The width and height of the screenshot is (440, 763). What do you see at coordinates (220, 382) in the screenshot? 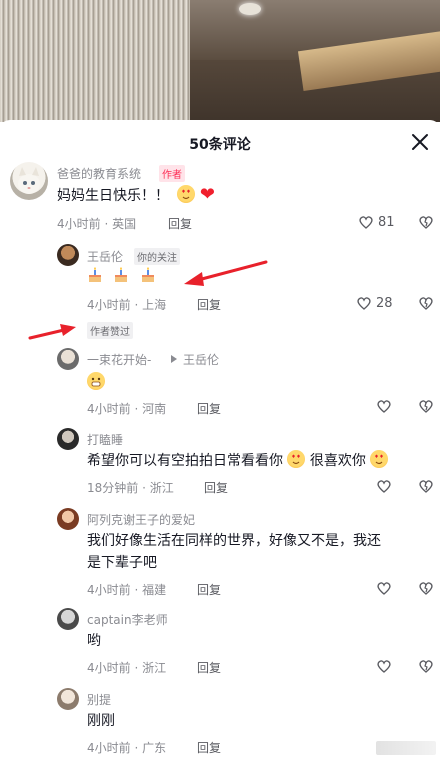
I see `reply-comment-item: 一束花开始- 王岳伦 4小时前 · 河南 回复` at bounding box center [220, 382].